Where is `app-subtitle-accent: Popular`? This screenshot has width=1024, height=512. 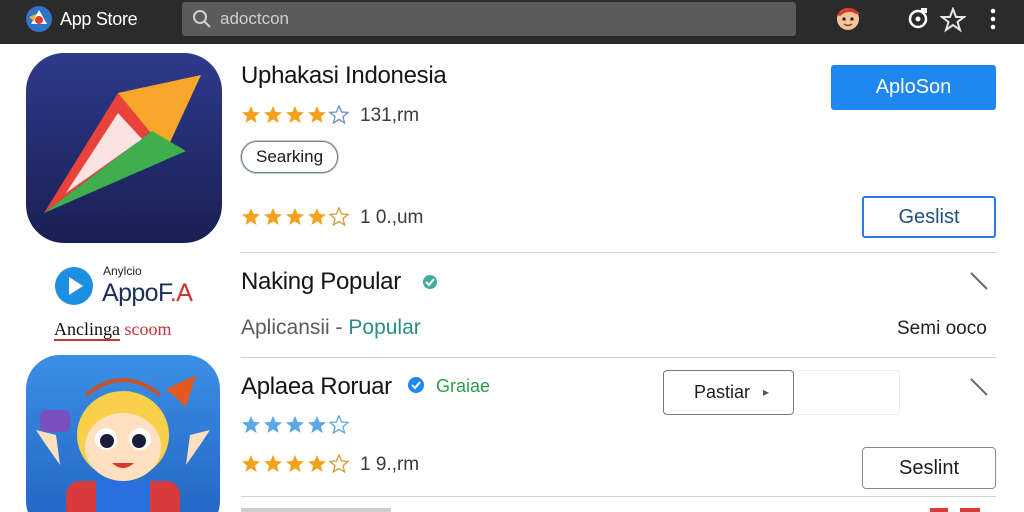 app-subtitle-accent: Popular is located at coordinates (384, 327).